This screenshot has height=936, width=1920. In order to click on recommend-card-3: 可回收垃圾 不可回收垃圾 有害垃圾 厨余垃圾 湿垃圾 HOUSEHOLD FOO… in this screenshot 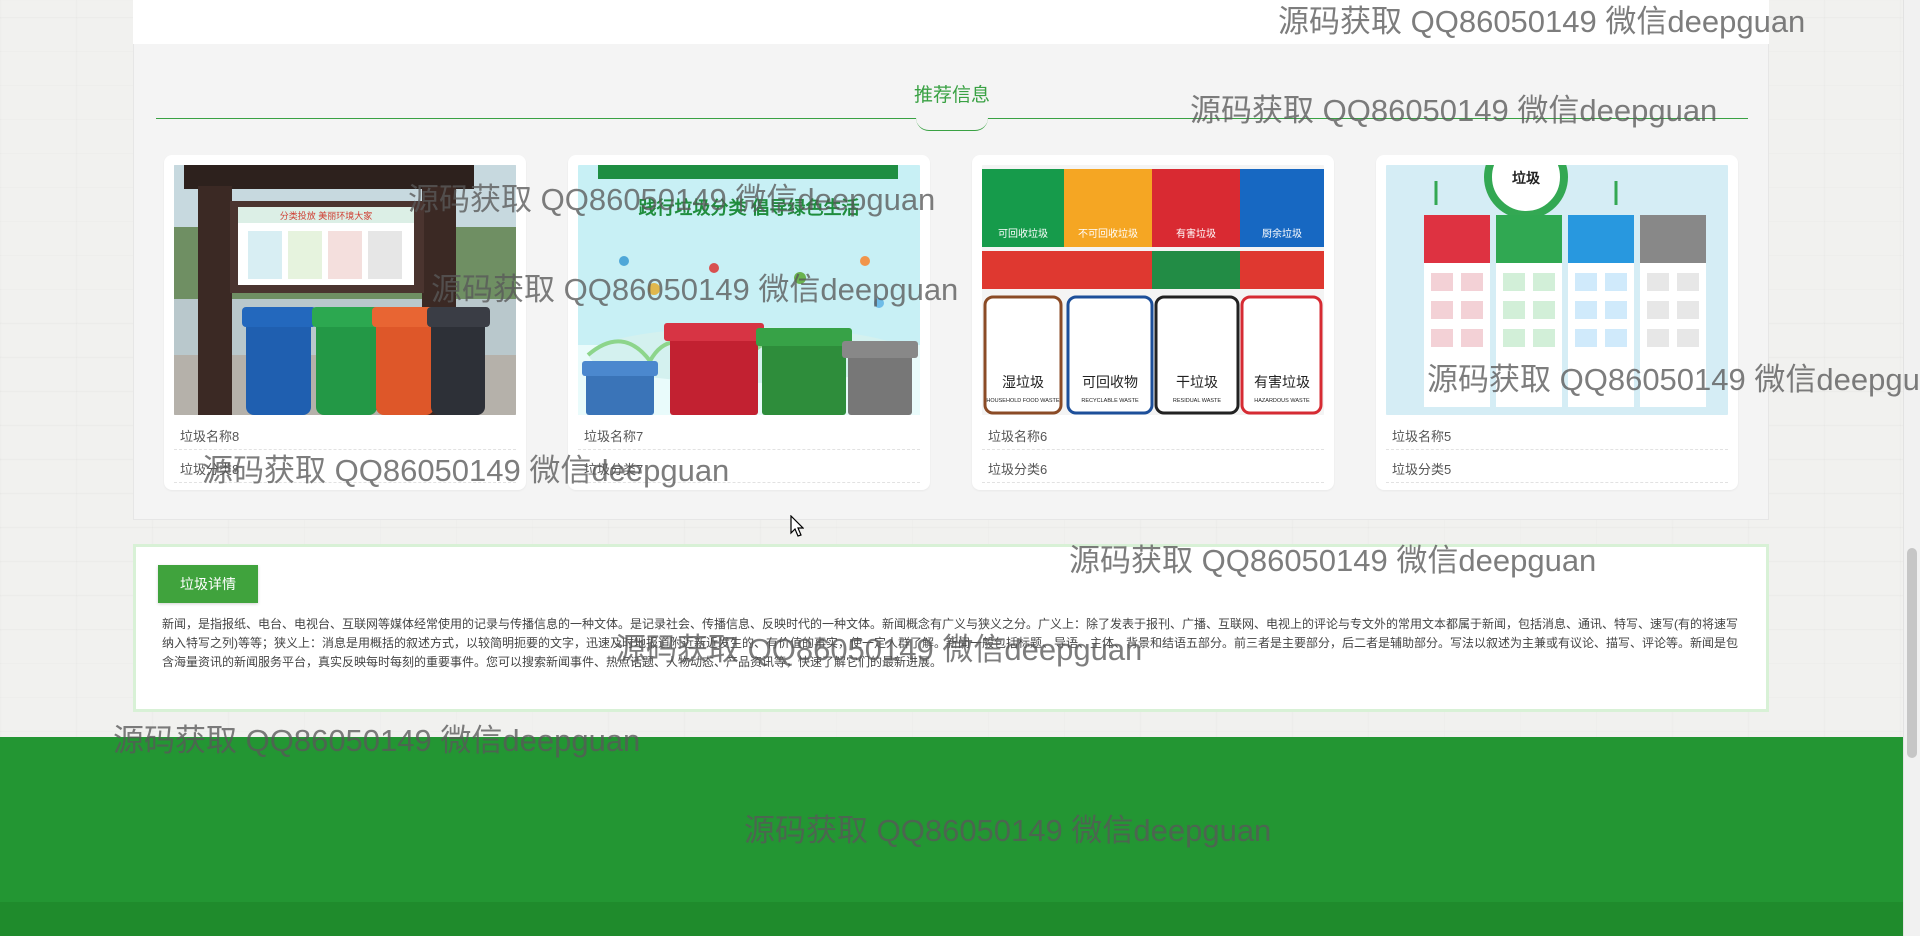, I will do `click(1153, 322)`.